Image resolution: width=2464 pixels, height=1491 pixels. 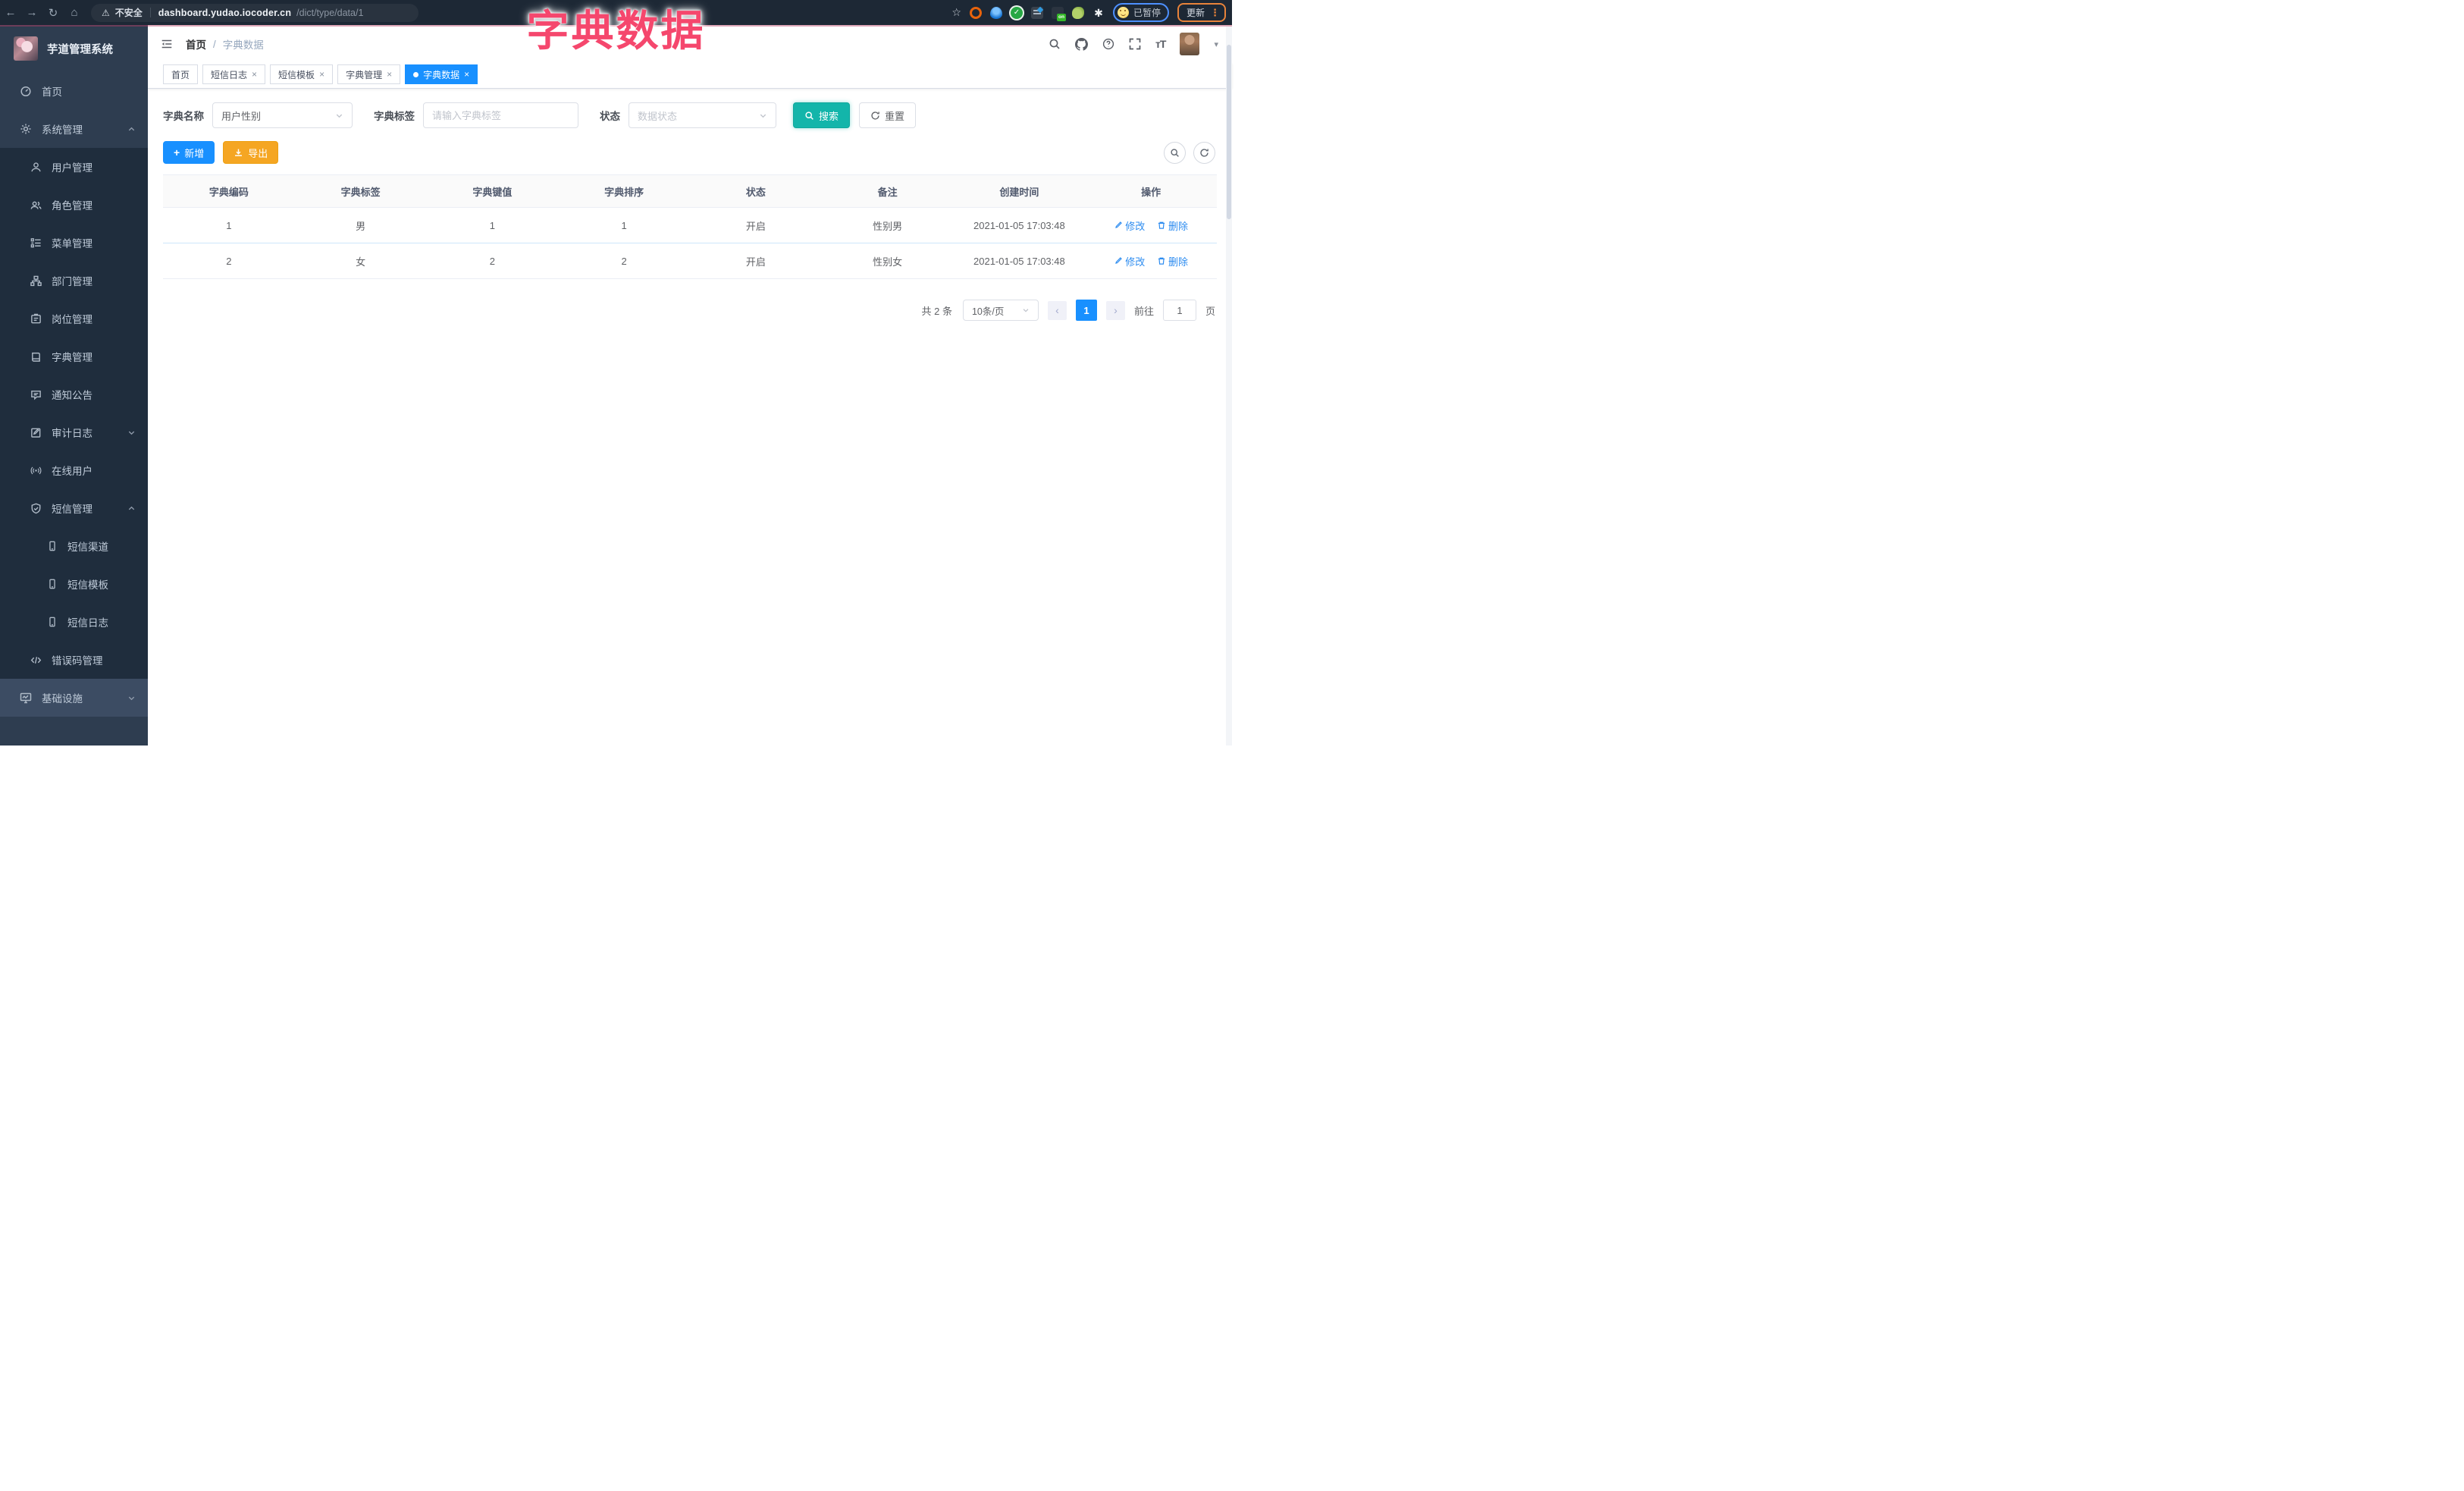 I want to click on sidebar-item-menus: 菜单管理, so click(x=74, y=243).